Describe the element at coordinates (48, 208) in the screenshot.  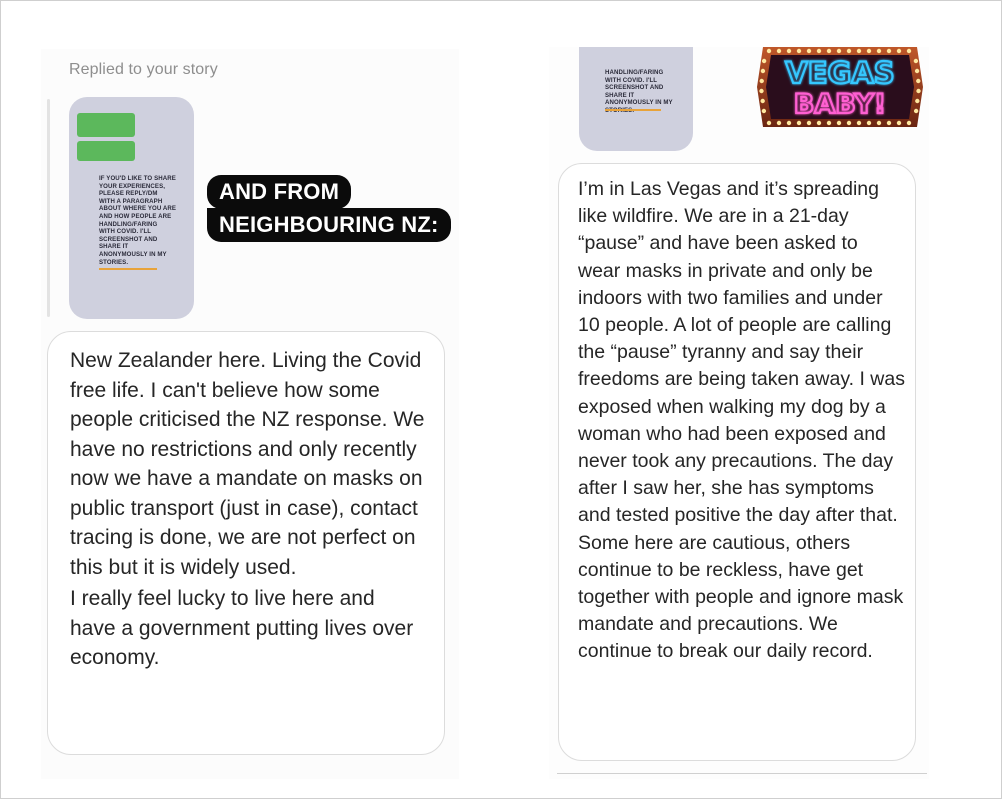
I see `story-reply-indicator` at that location.